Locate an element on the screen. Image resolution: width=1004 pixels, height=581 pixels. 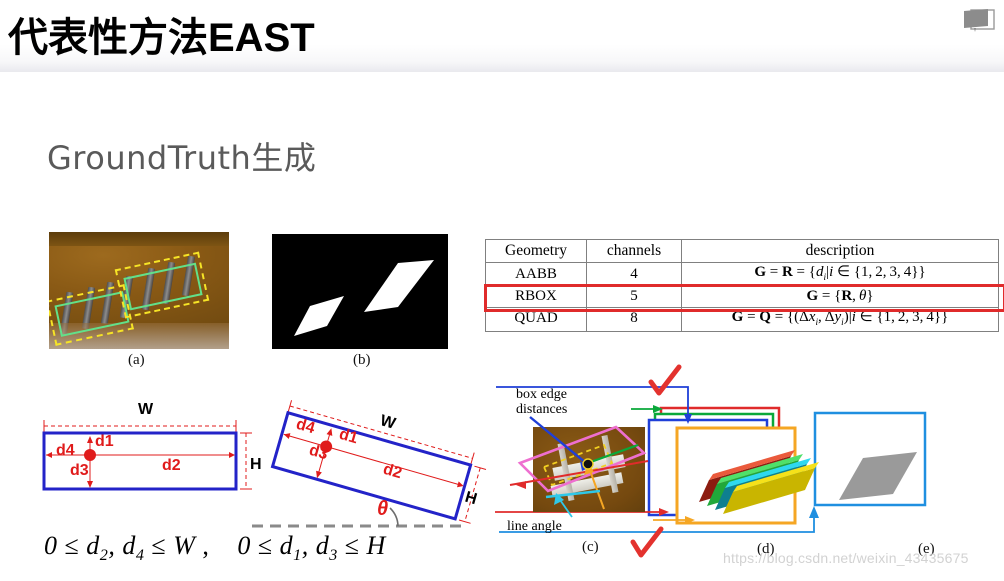
table-row: AABB 4 G = R = {di|i ∈ {1, 2, 3, 4}} is located at coordinates (742, 275).